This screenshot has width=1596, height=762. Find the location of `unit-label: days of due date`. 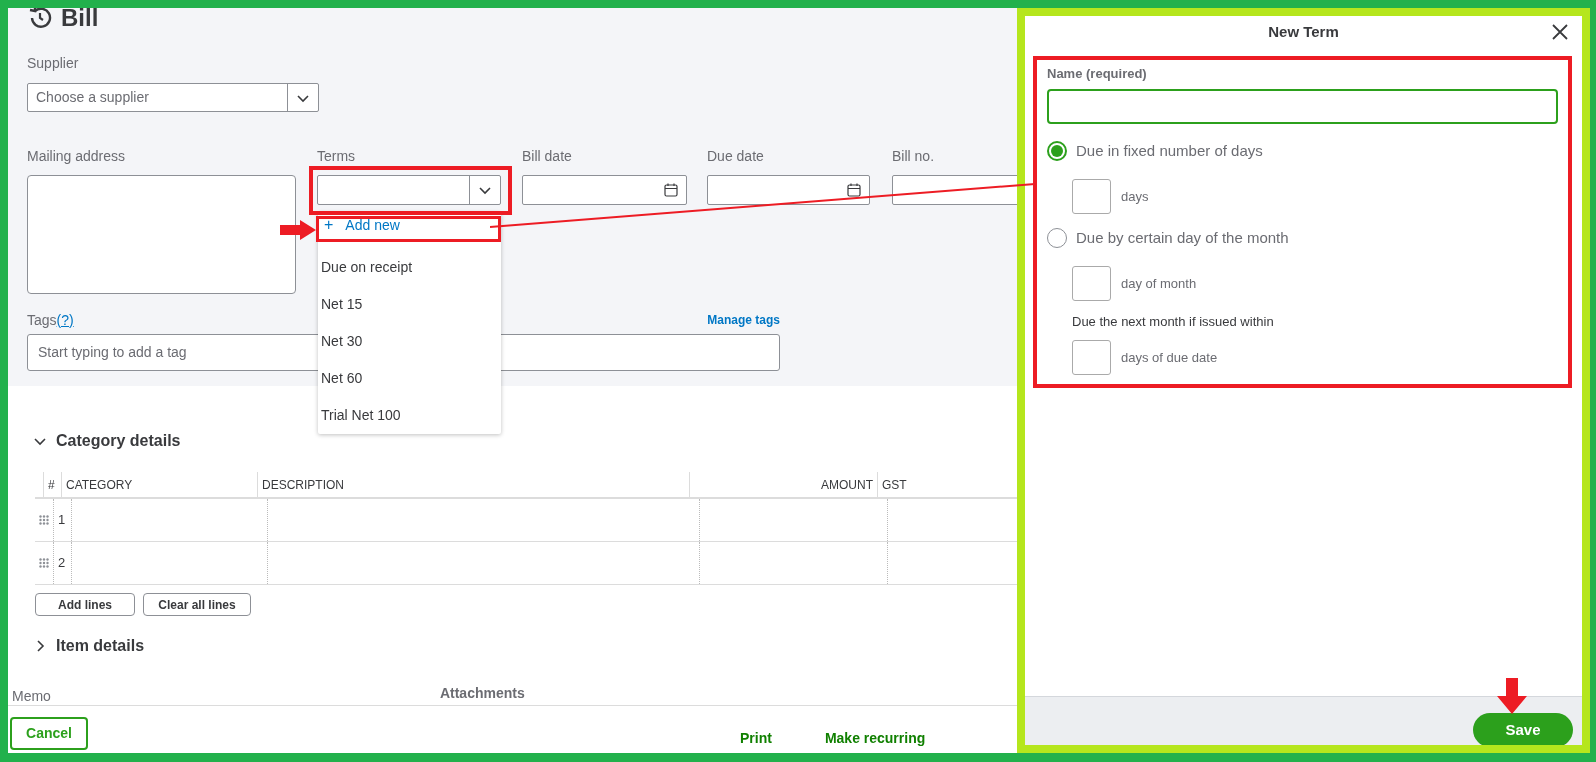

unit-label: days of due date is located at coordinates (1169, 357).